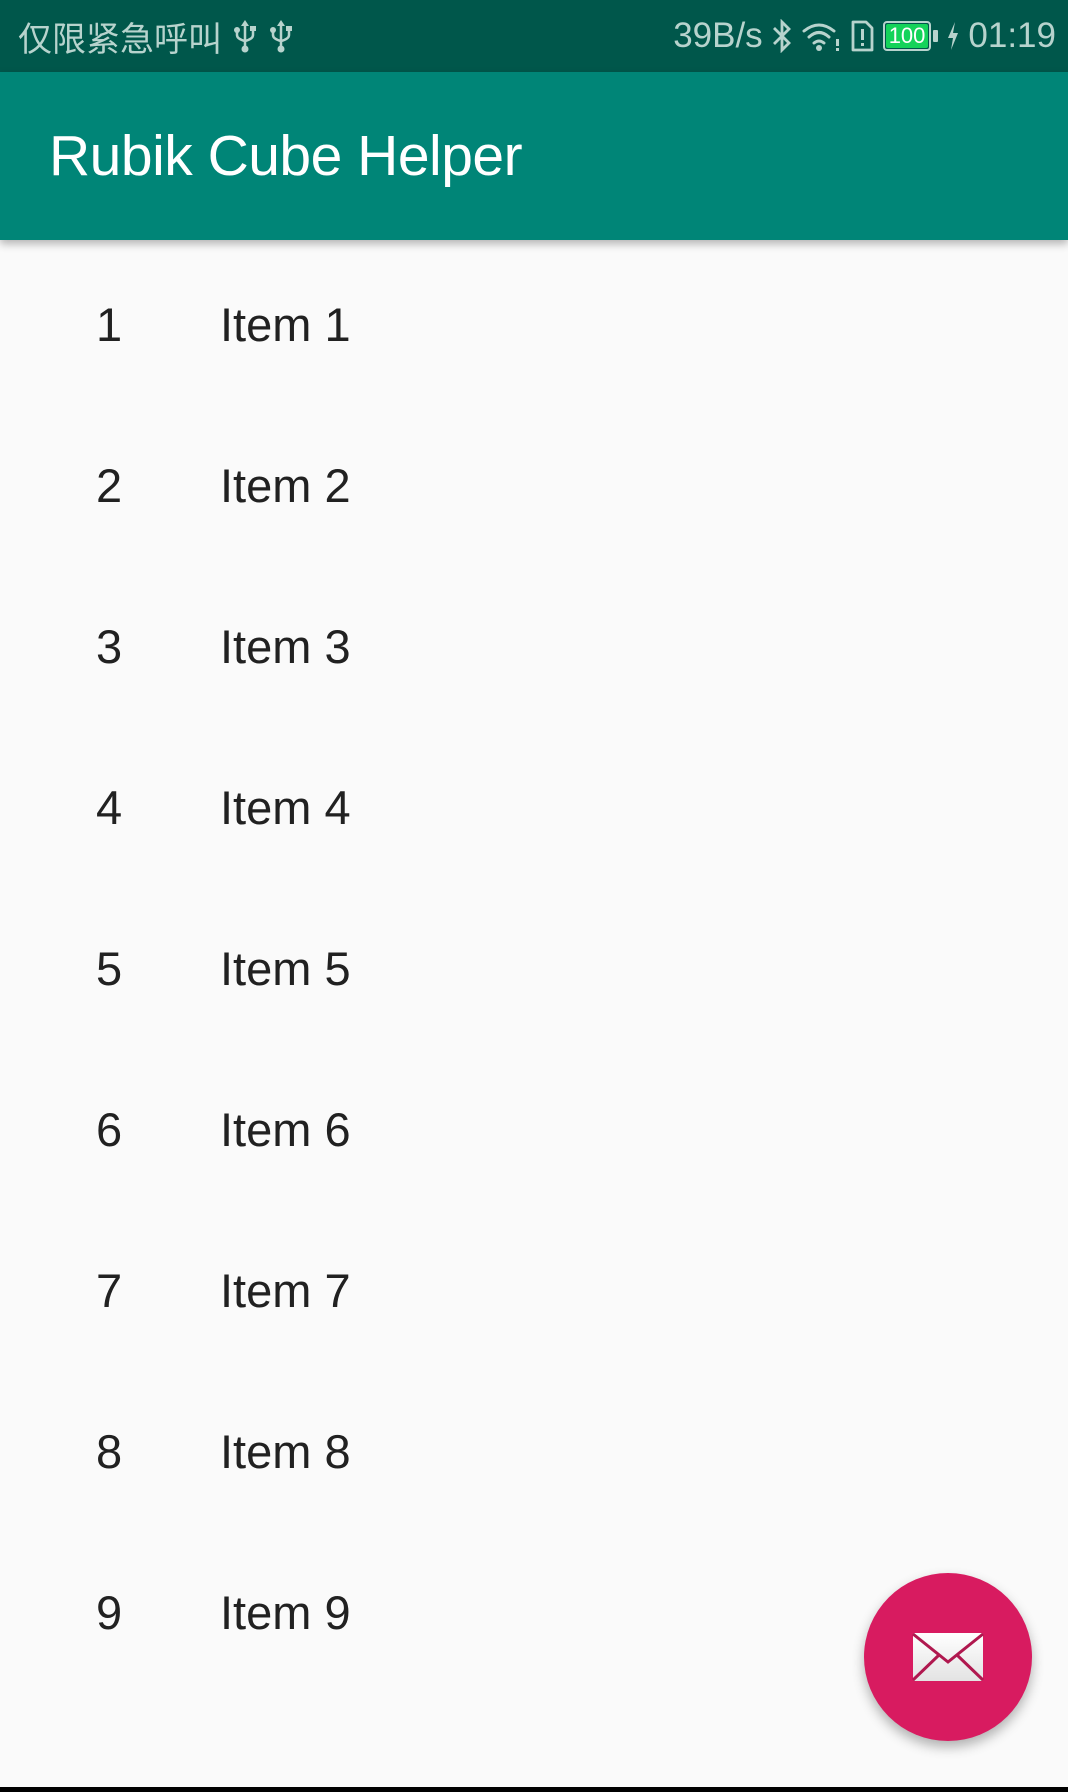 This screenshot has height=1792, width=1068. I want to click on item-number: 1, so click(109, 324).